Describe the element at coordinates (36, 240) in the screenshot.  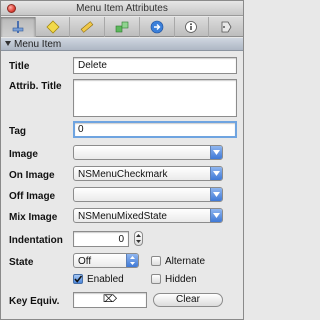
I see `indentation-label: Indentation` at that location.